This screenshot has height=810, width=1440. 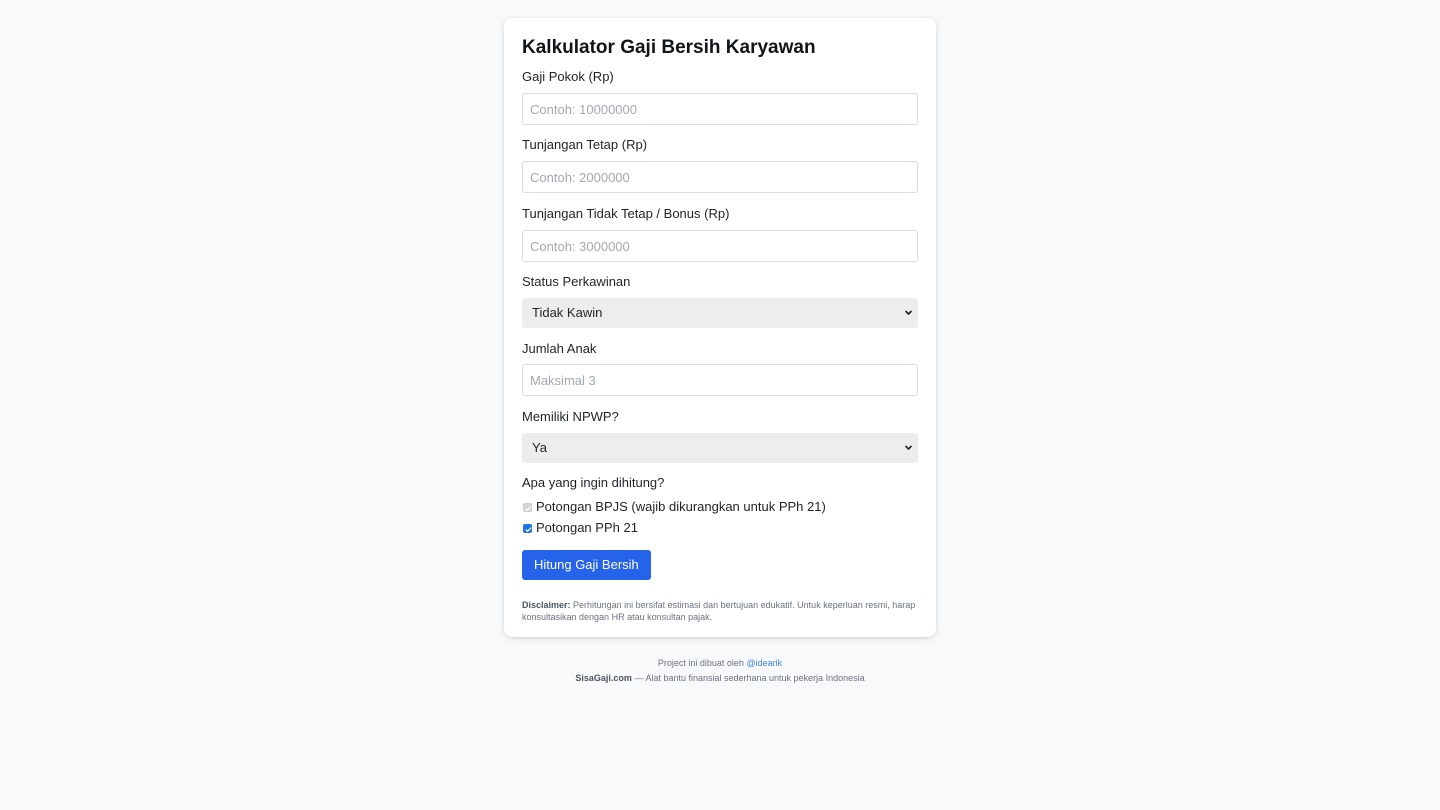 I want to click on footer-credit-prefix: Project ini dibuat oleh, so click(x=700, y=663).